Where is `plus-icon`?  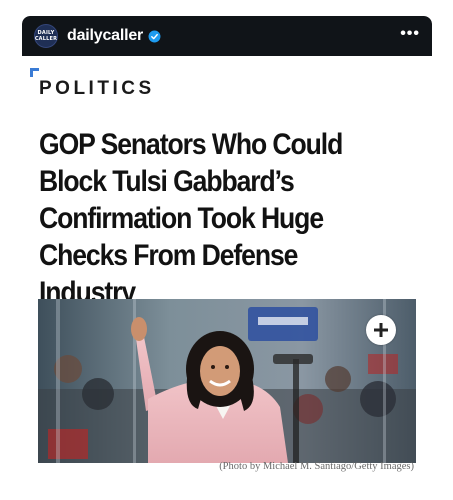 plus-icon is located at coordinates (381, 330).